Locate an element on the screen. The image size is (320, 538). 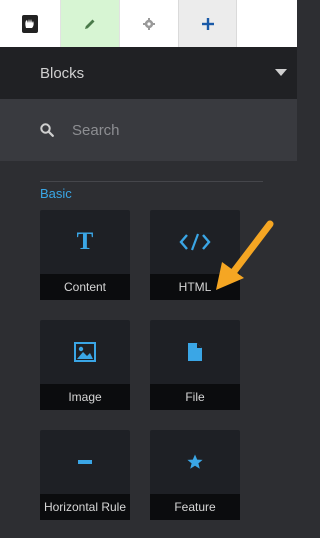
block-file: File is located at coordinates (195, 365).